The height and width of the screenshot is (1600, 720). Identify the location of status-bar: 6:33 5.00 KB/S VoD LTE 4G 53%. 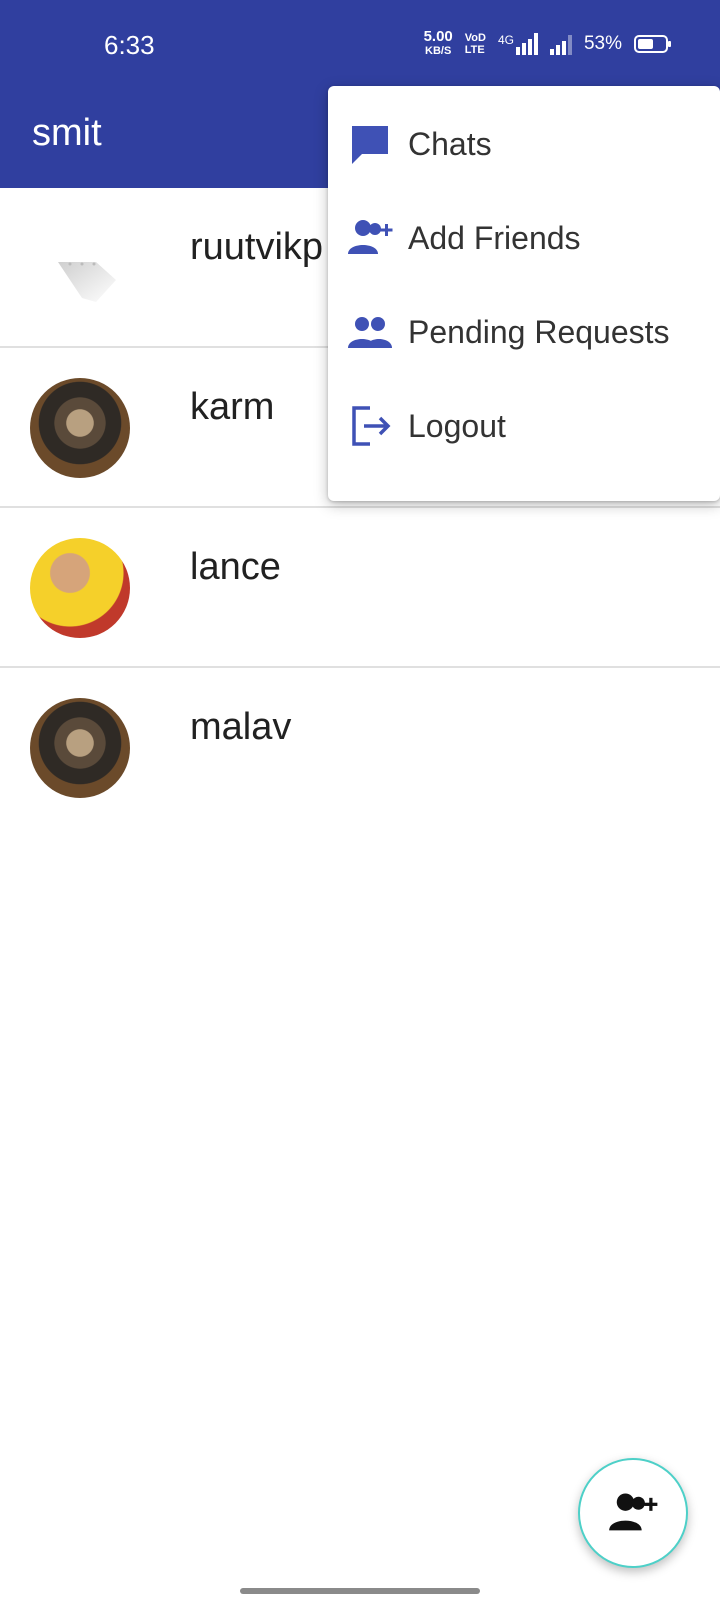
(360, 45).